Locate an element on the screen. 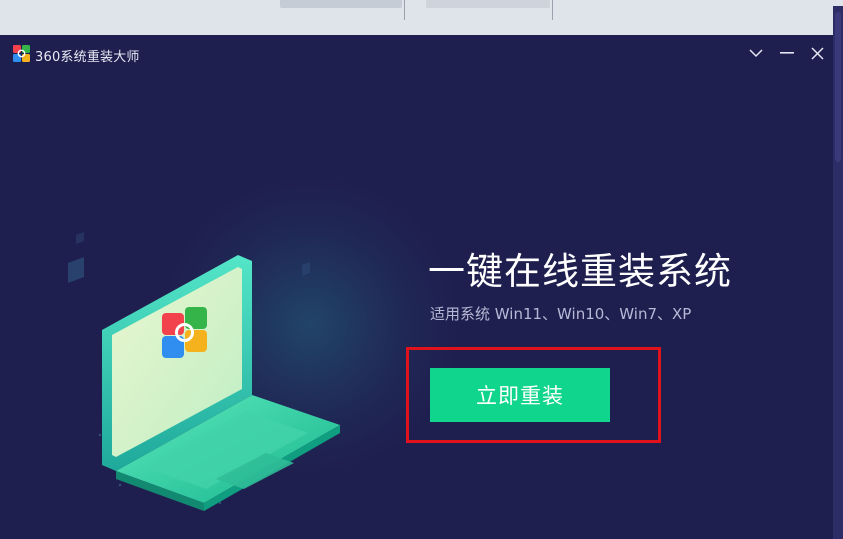 This screenshot has height=539, width=843. minimize-button is located at coordinates (787, 53).